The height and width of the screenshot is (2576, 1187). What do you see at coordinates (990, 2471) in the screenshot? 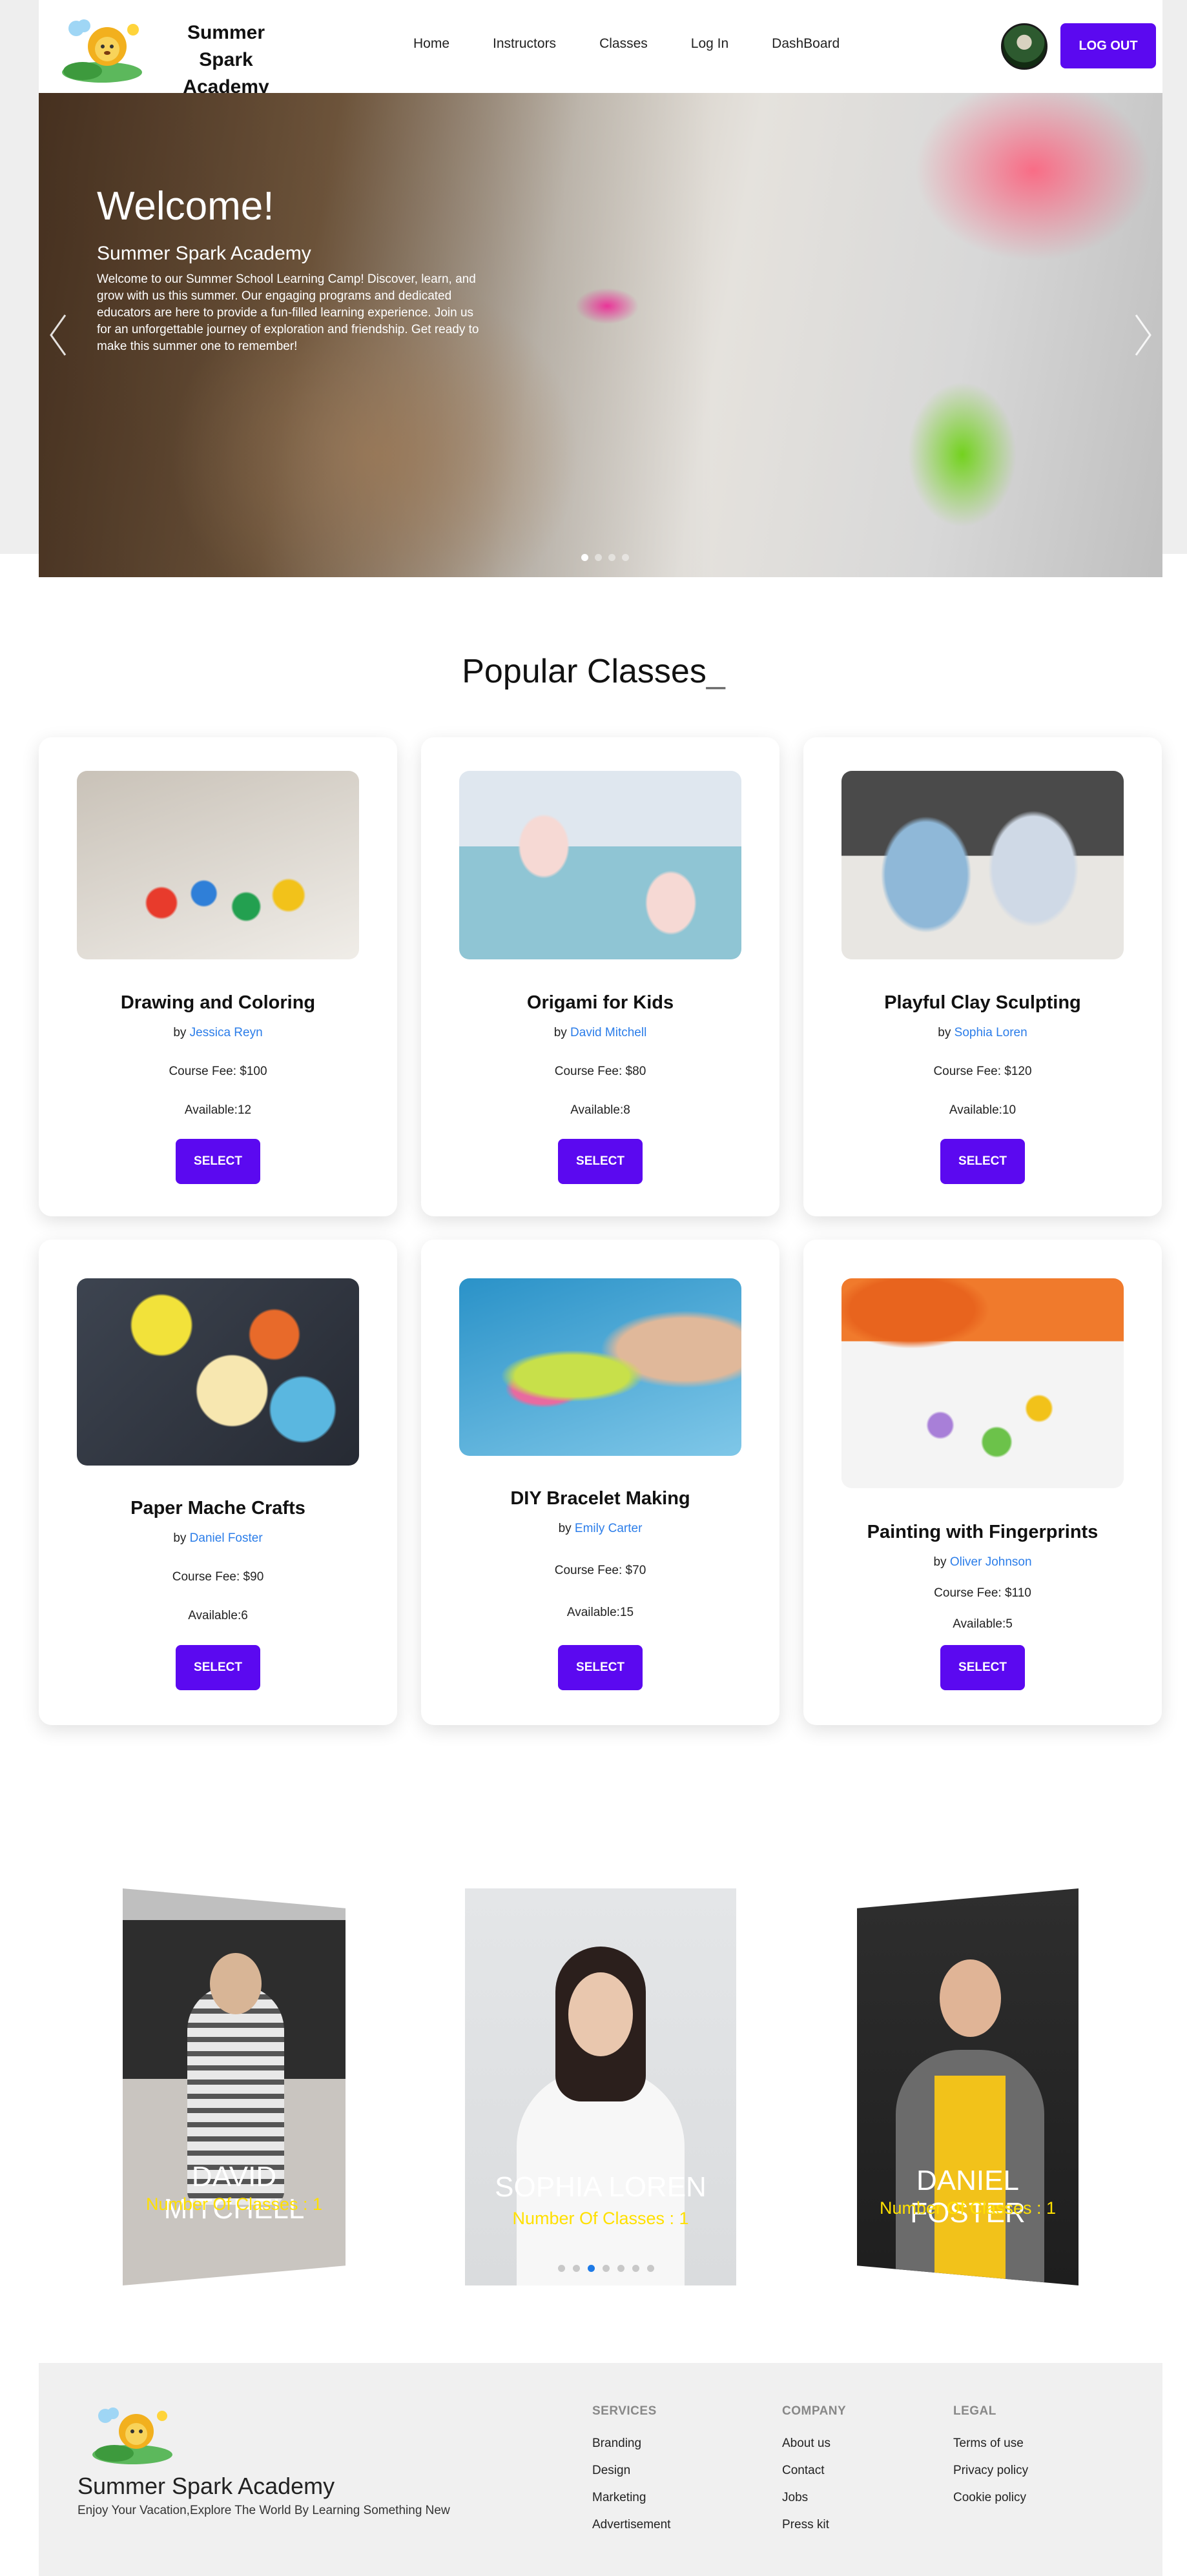
I see `footer-link-privacy: Privacy policy` at bounding box center [990, 2471].